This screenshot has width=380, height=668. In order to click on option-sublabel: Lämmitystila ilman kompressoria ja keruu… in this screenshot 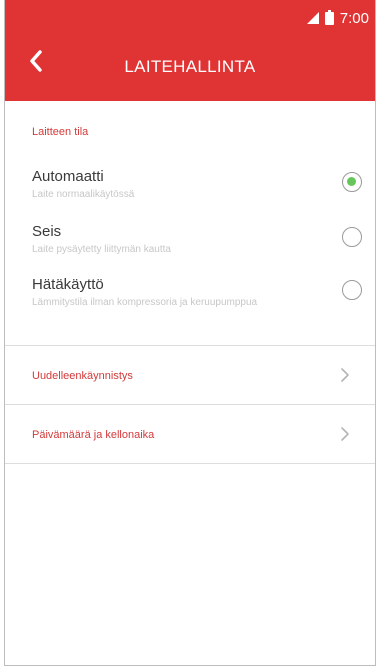, I will do `click(145, 302)`.